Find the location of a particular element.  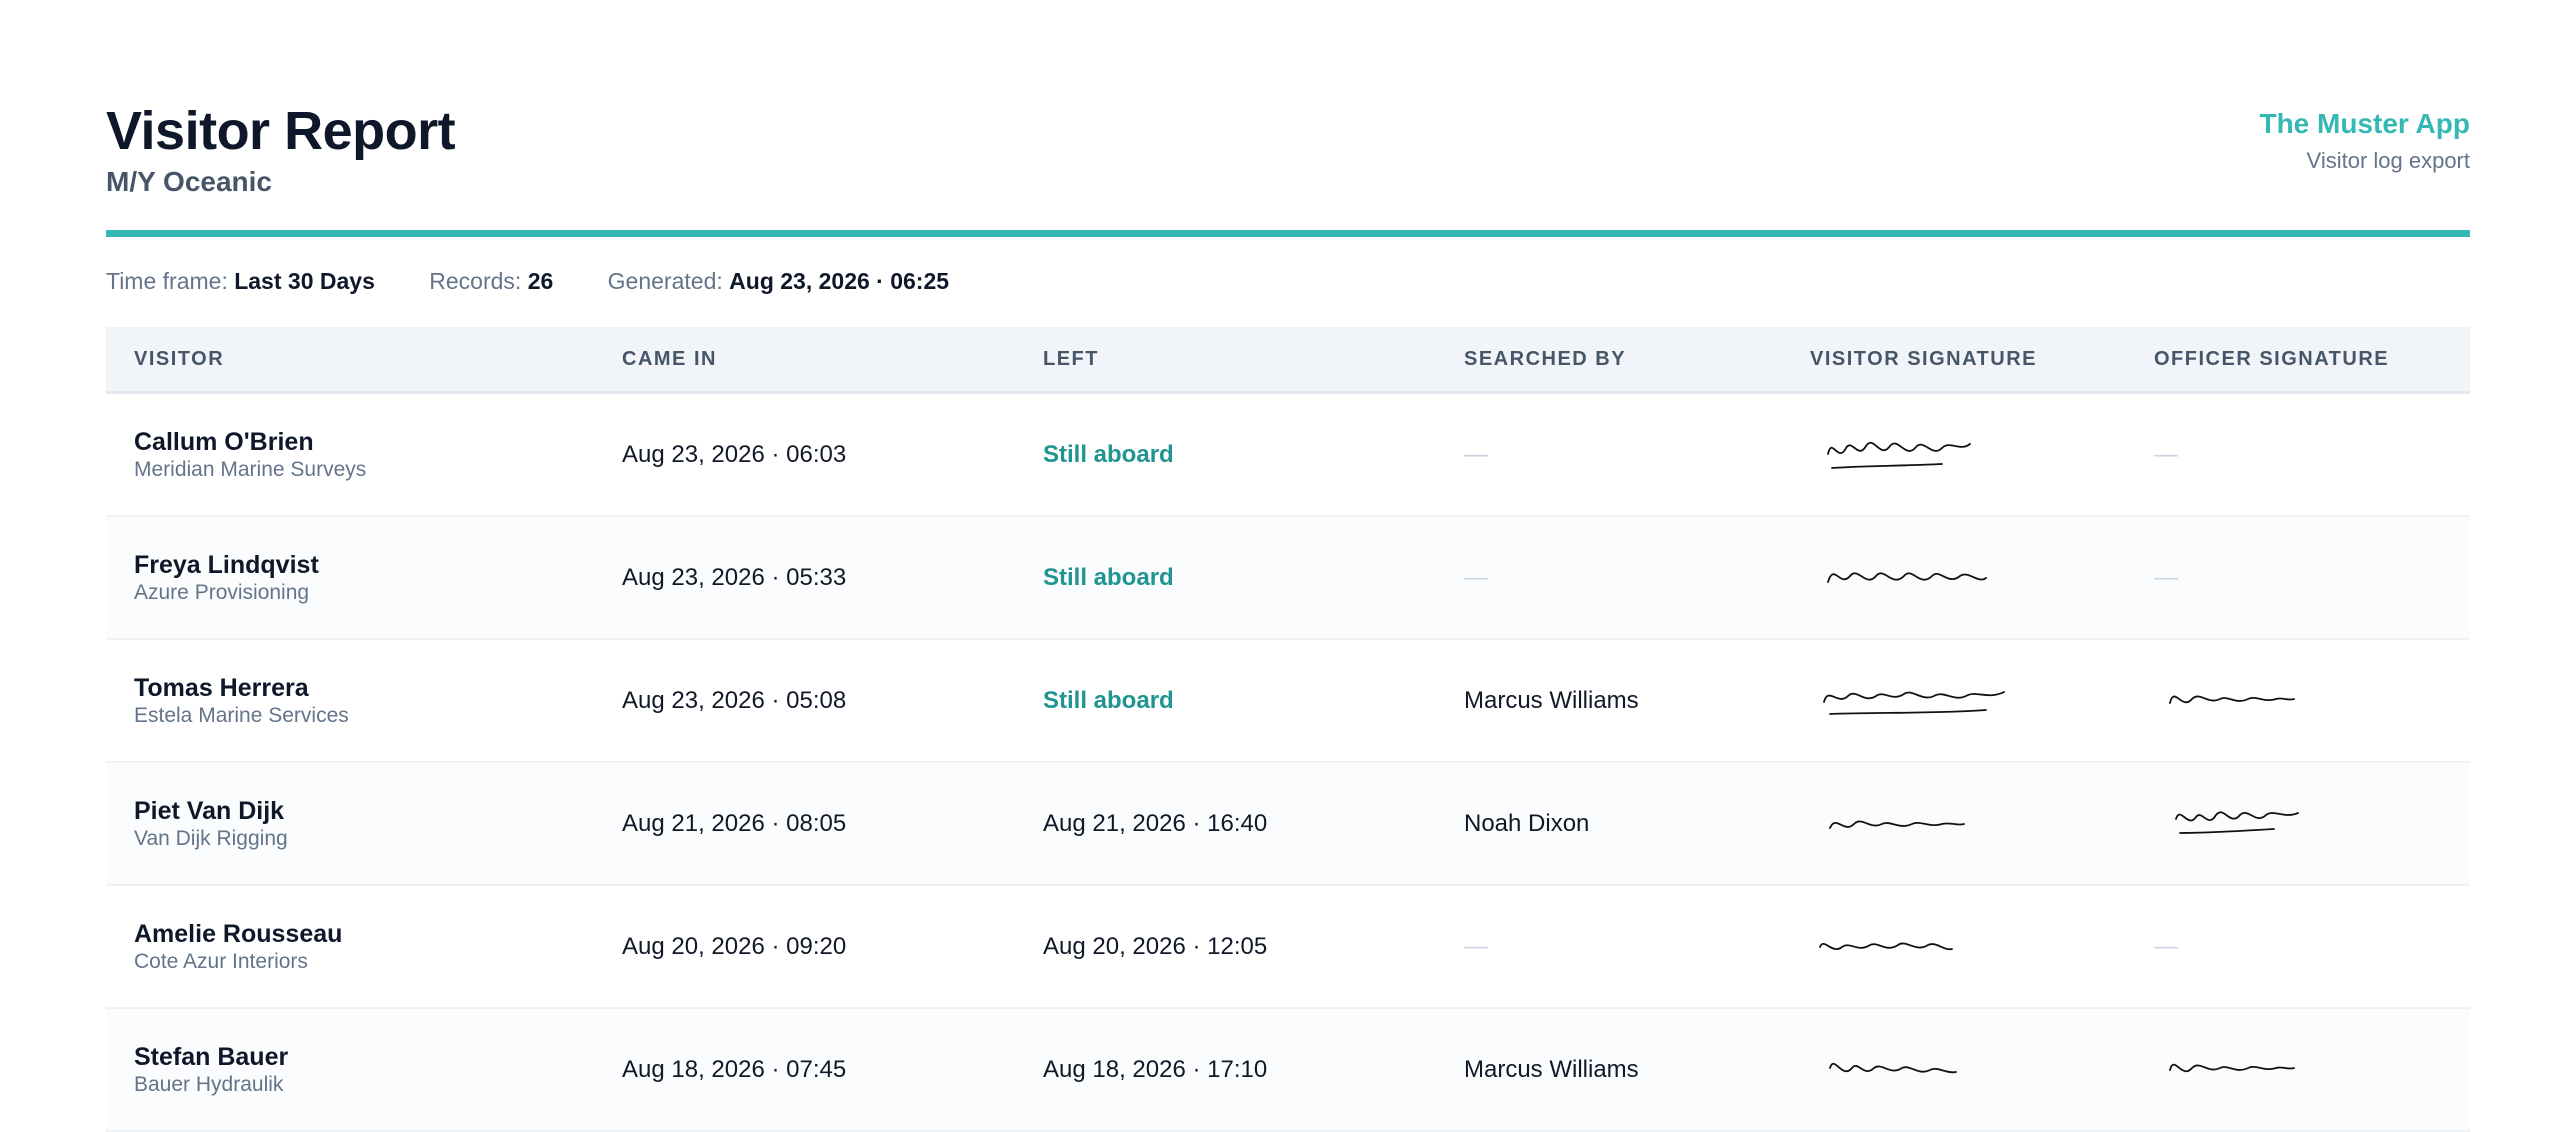

visitor-name: Tomas Herrera is located at coordinates (221, 687).